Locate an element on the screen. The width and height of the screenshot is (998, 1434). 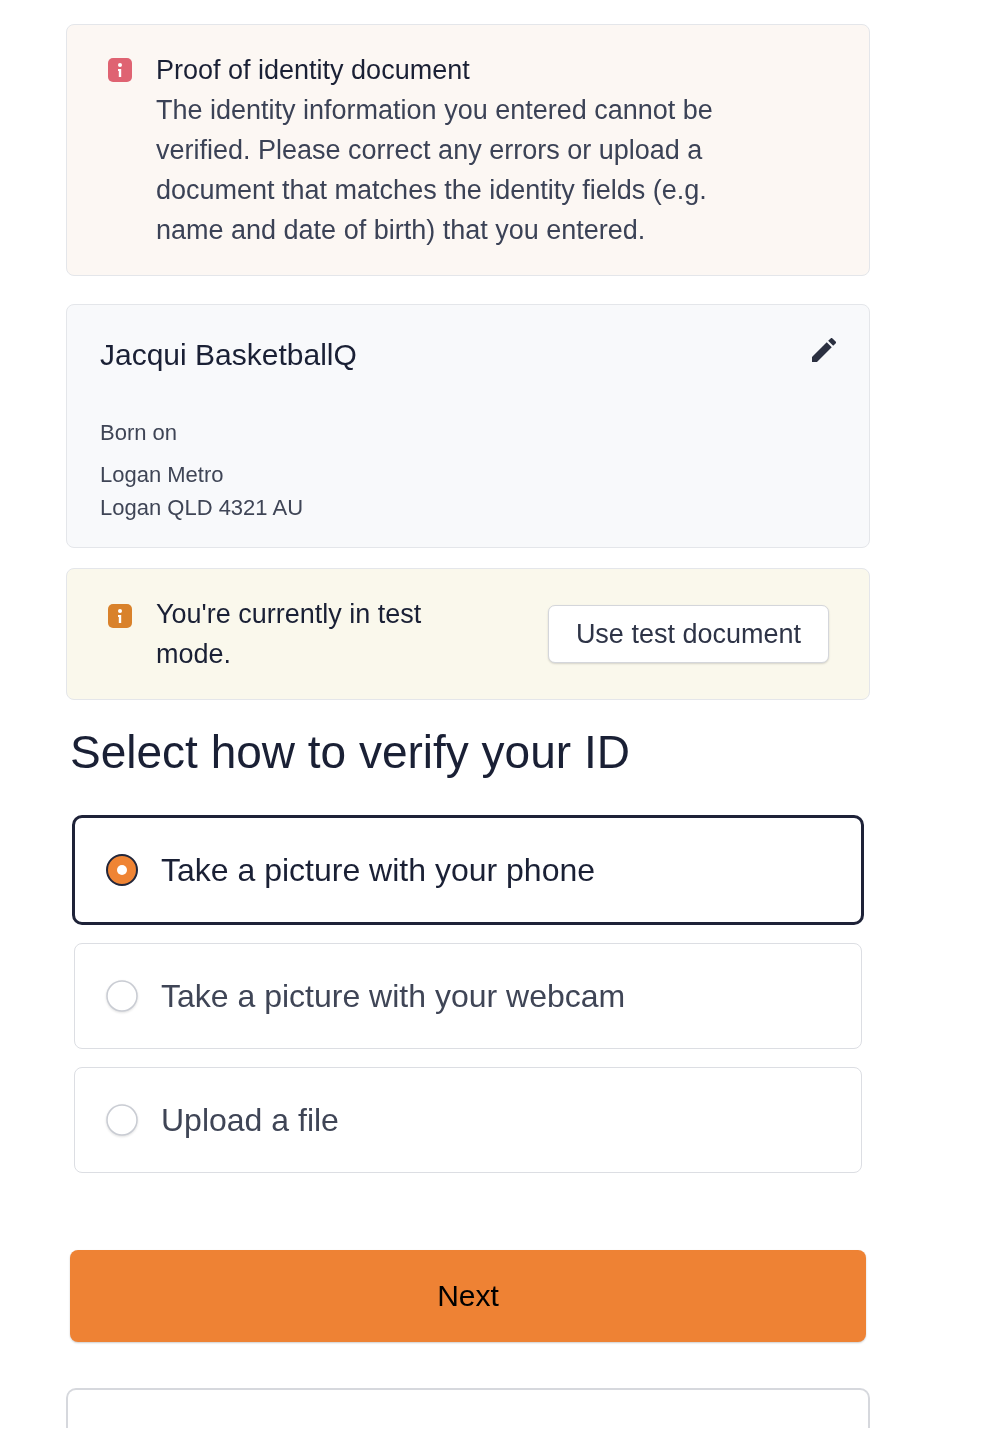
address-line: Logan QLD 4321 AU is located at coordinates (202, 508).